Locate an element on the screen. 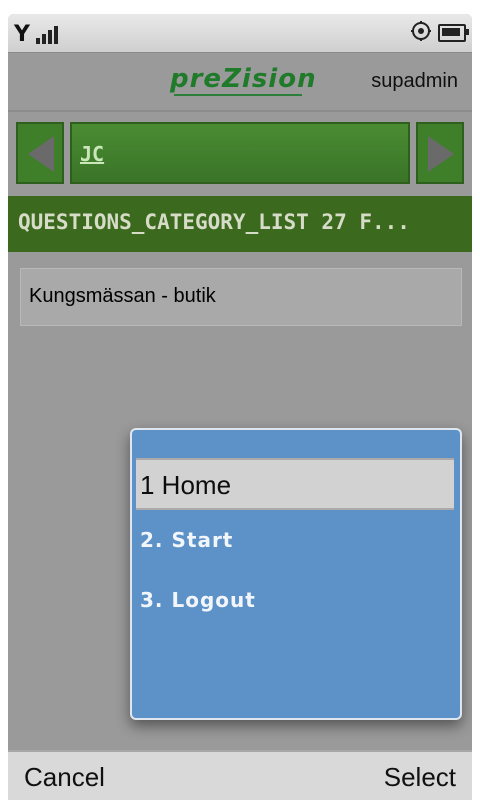 This screenshot has width=480, height=800. list-item-label: Kungsmässan - butik is located at coordinates (122, 296).